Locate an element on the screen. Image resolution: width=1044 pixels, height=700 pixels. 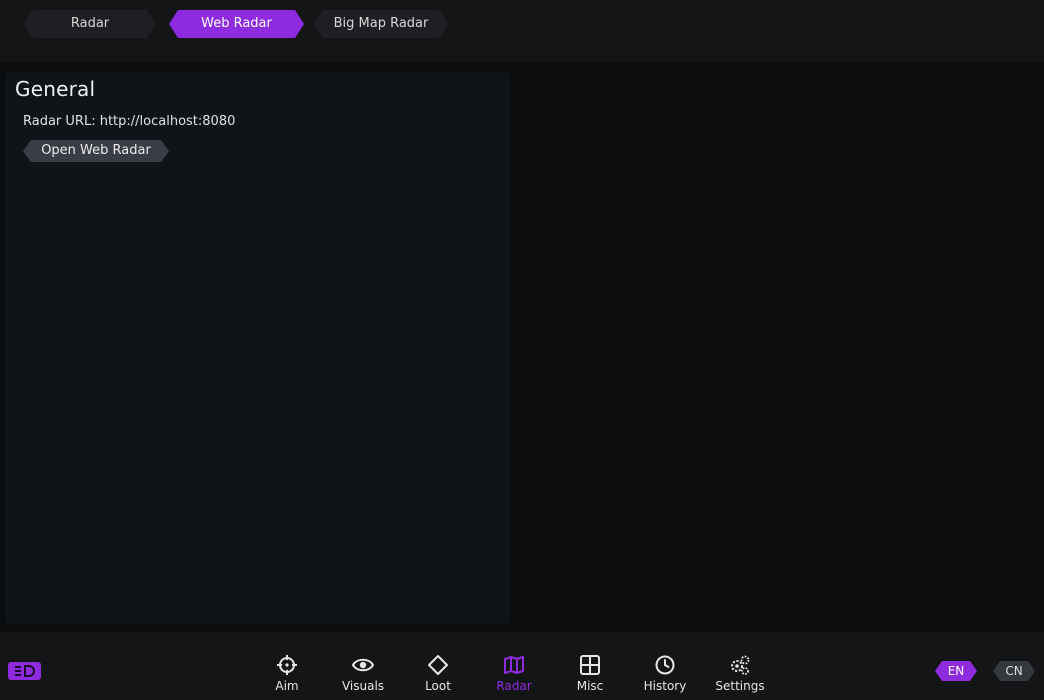
crosshair-icon is located at coordinates (287, 665).